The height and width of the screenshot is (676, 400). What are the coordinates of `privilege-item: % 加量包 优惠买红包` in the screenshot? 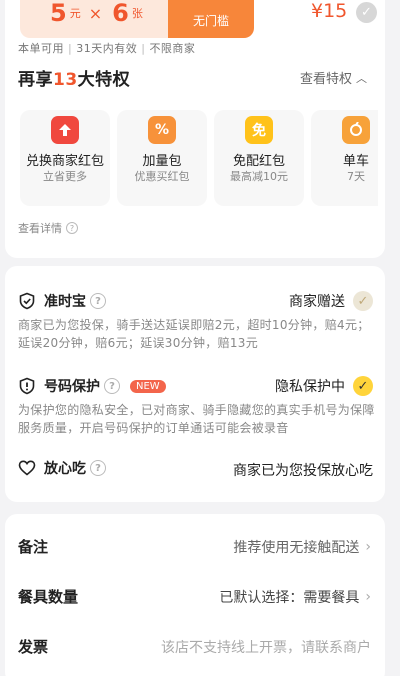 It's located at (162, 158).